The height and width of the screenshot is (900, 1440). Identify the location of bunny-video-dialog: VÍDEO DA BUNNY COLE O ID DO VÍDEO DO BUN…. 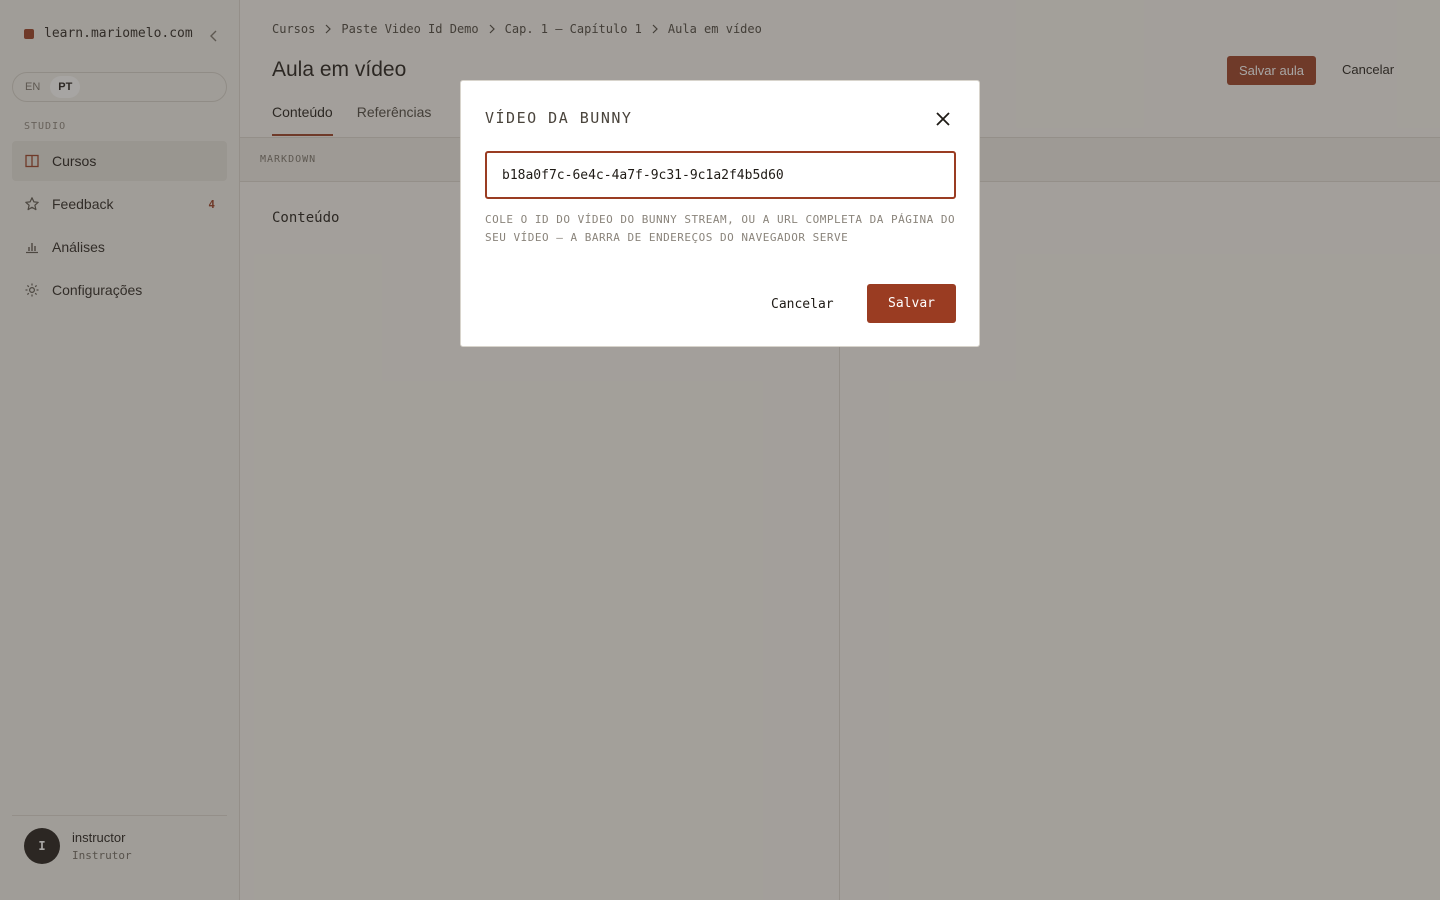
(720, 213).